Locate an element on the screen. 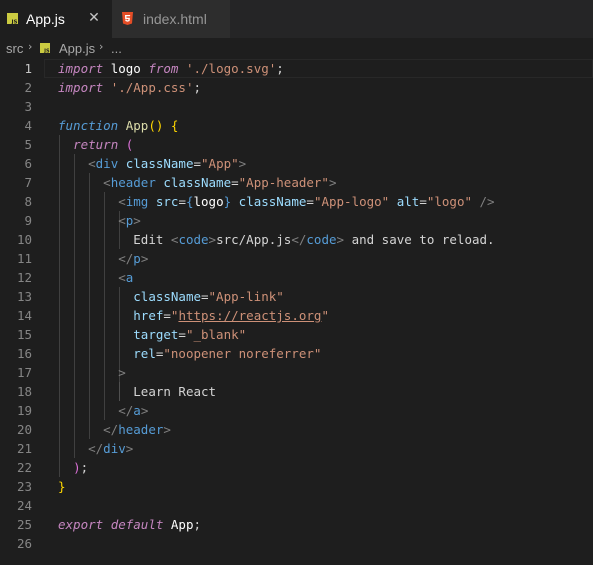 This screenshot has width=593, height=565. tag-name: a is located at coordinates (129, 277).